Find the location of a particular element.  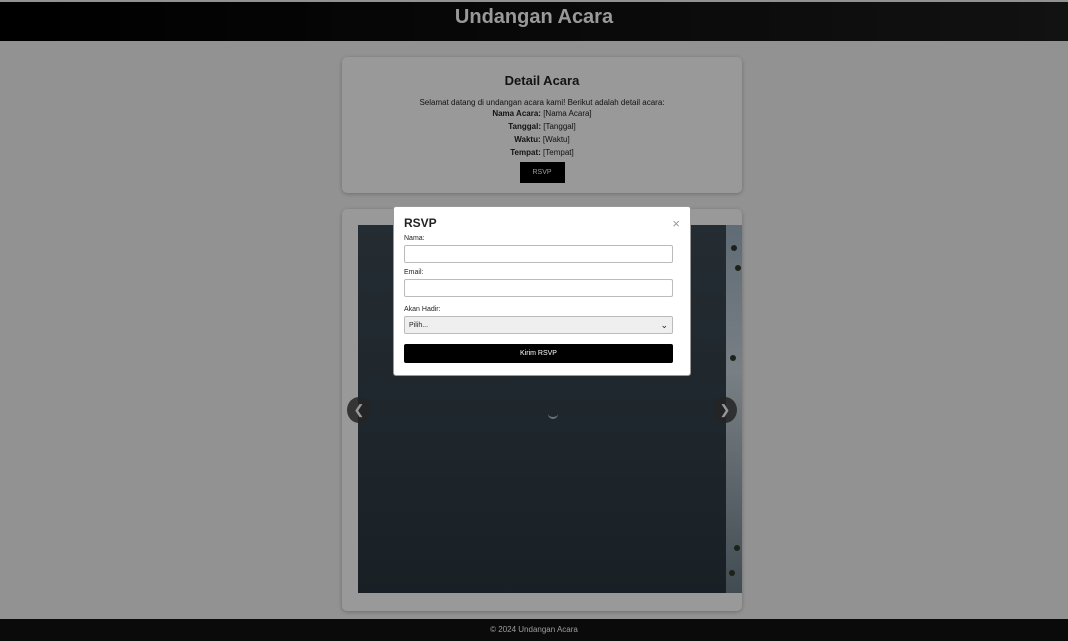

modal-title: RSVP is located at coordinates (420, 223).